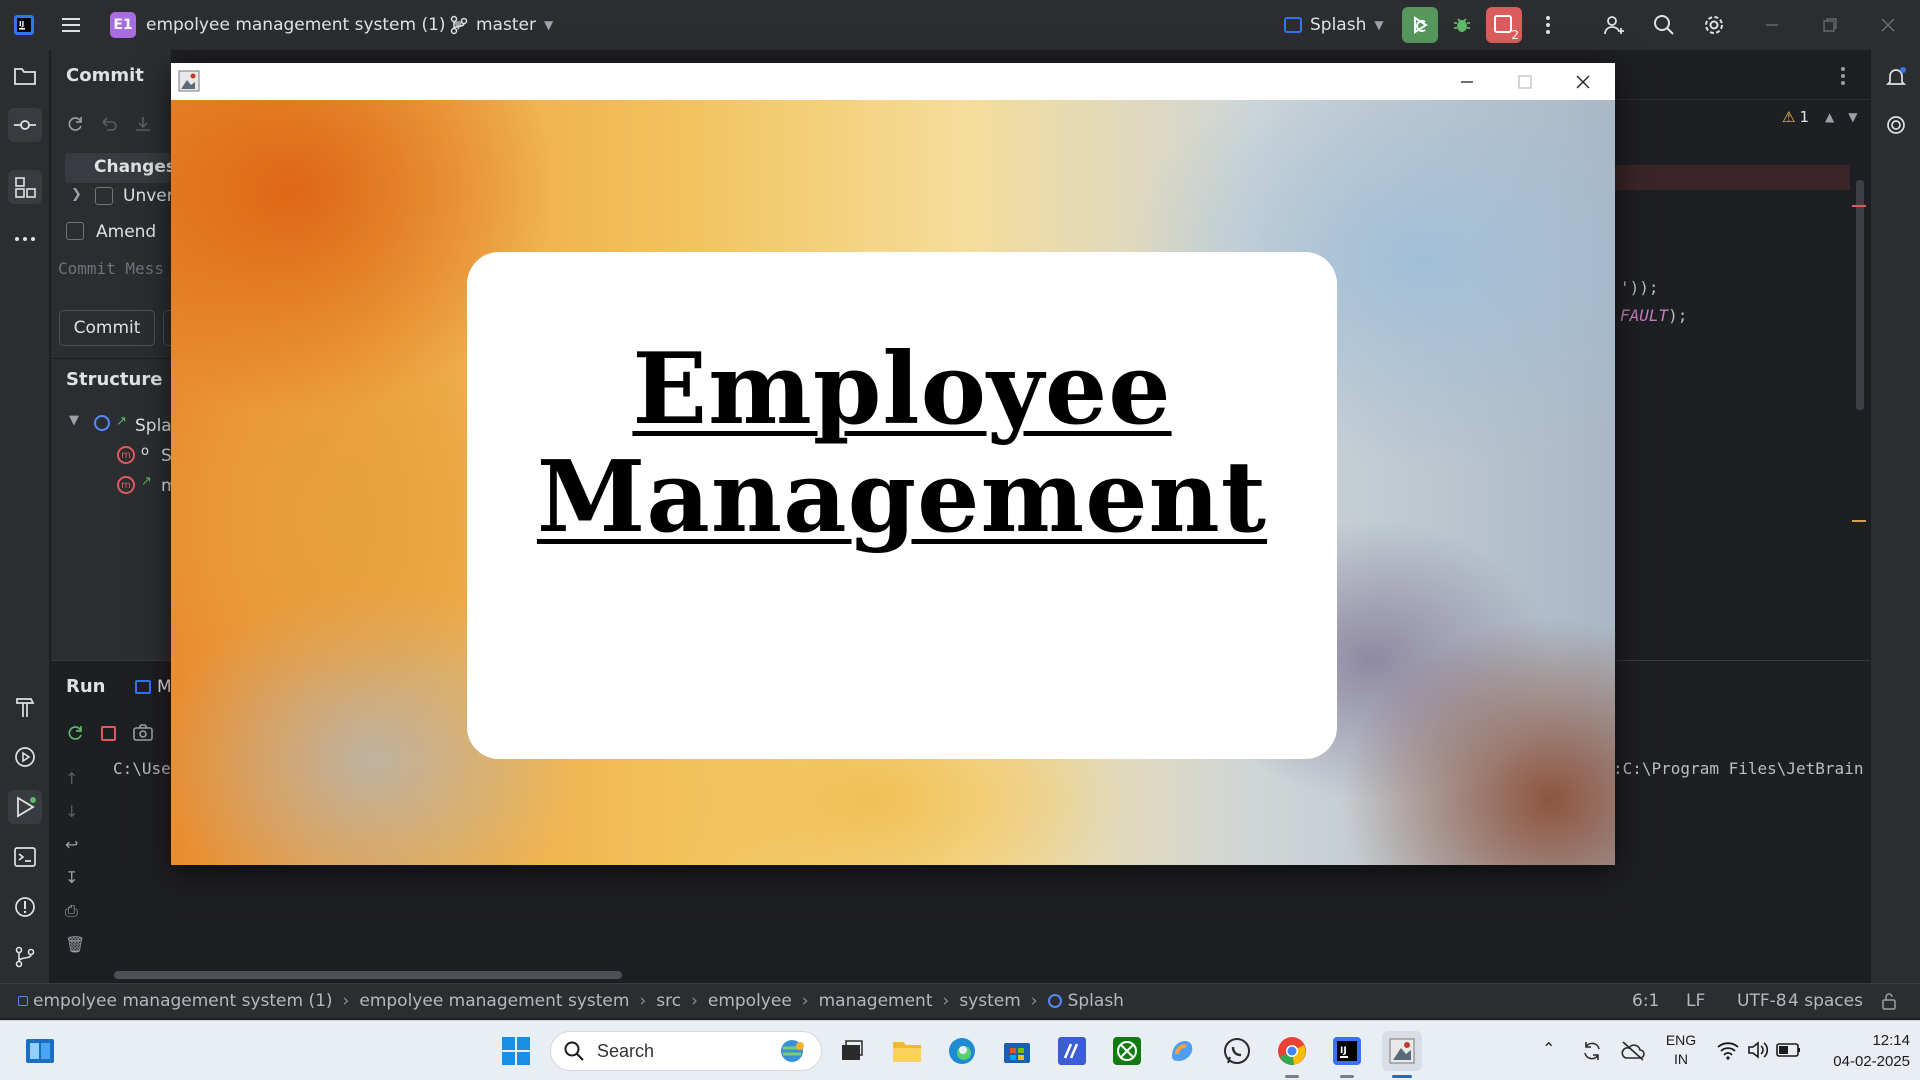 The image size is (1920, 1080). Describe the element at coordinates (75, 944) in the screenshot. I see `trash-icon: 🗑` at that location.